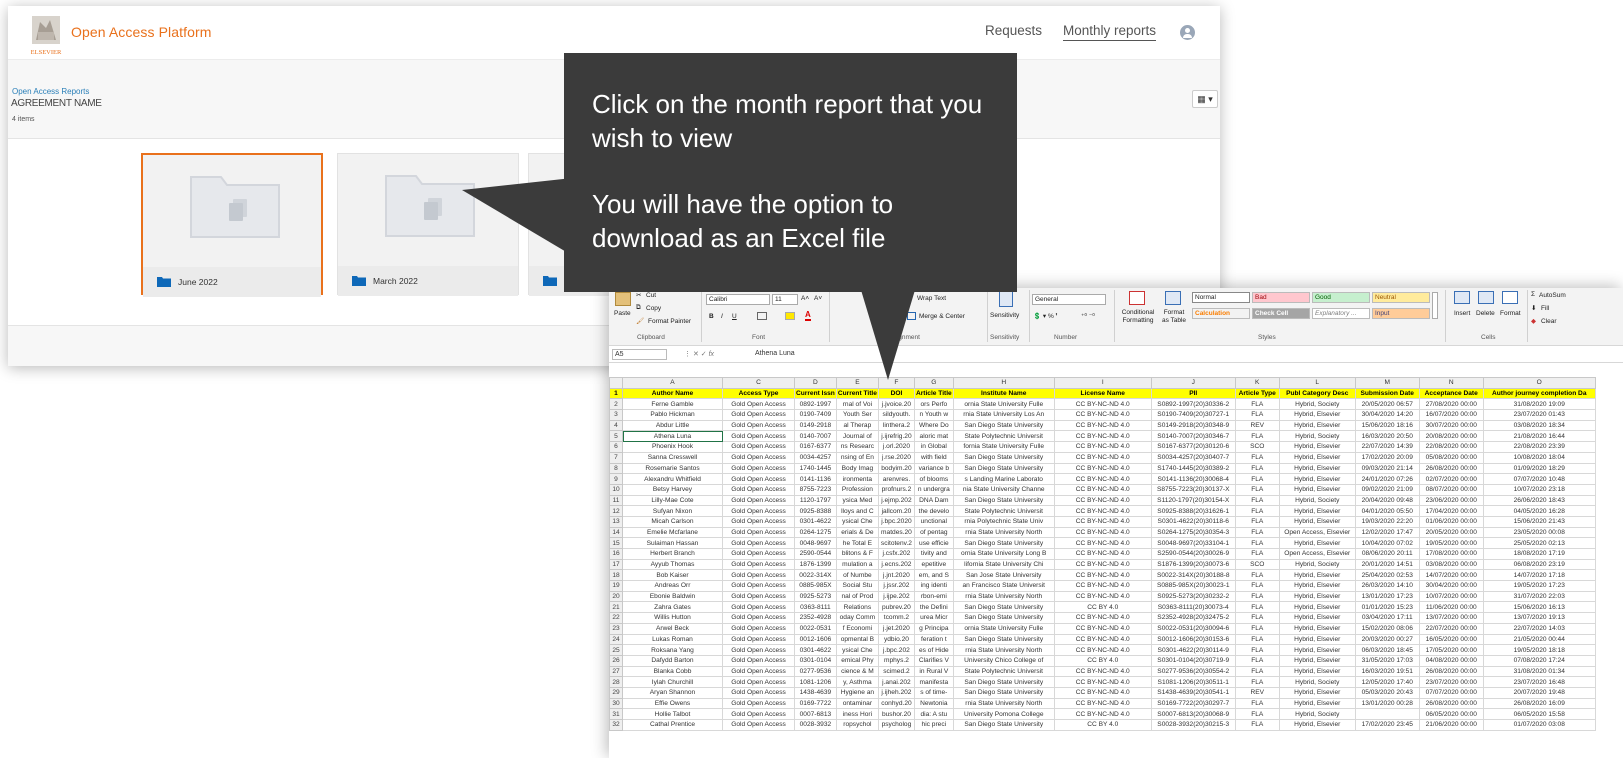  I want to click on fill-color-icon, so click(790, 316).